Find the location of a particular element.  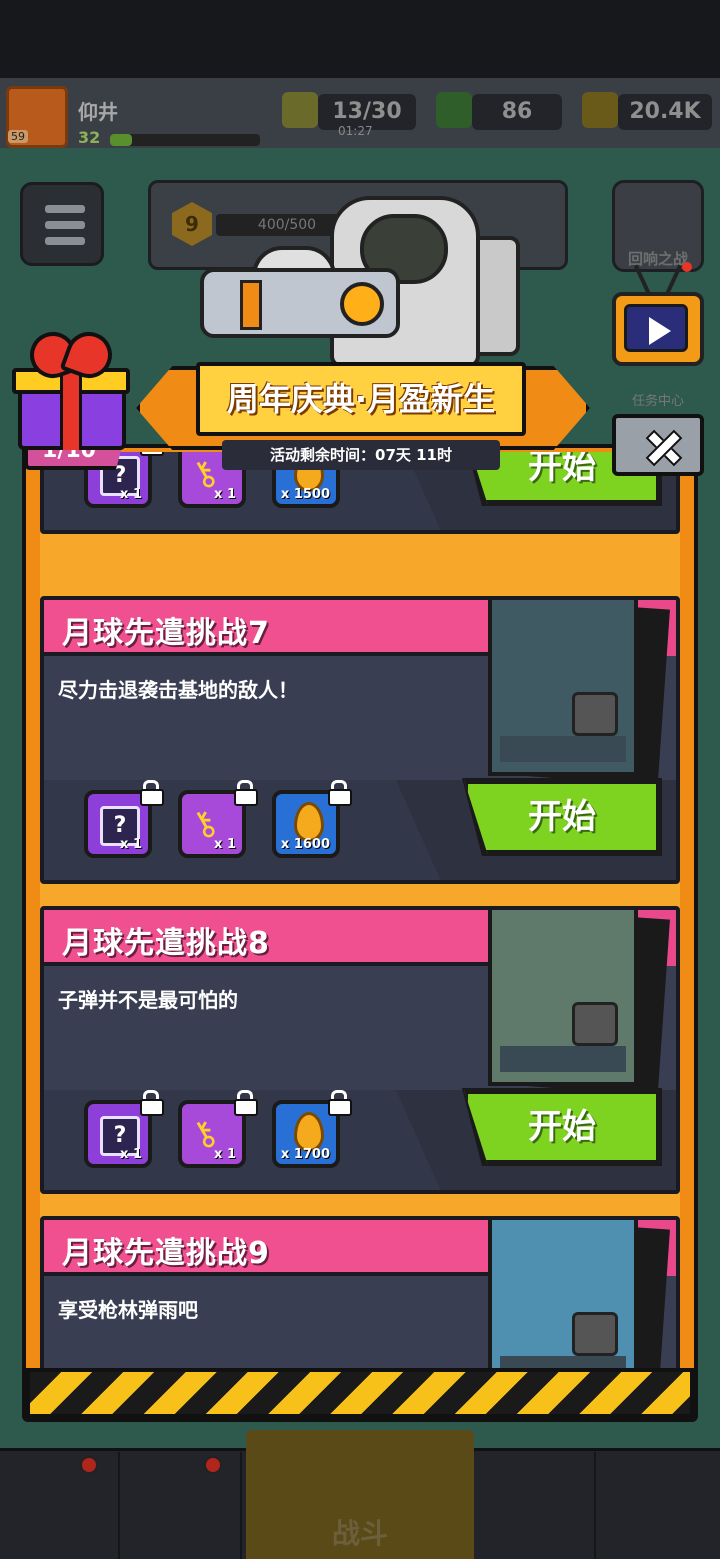

status-strip is located at coordinates (360, 39).